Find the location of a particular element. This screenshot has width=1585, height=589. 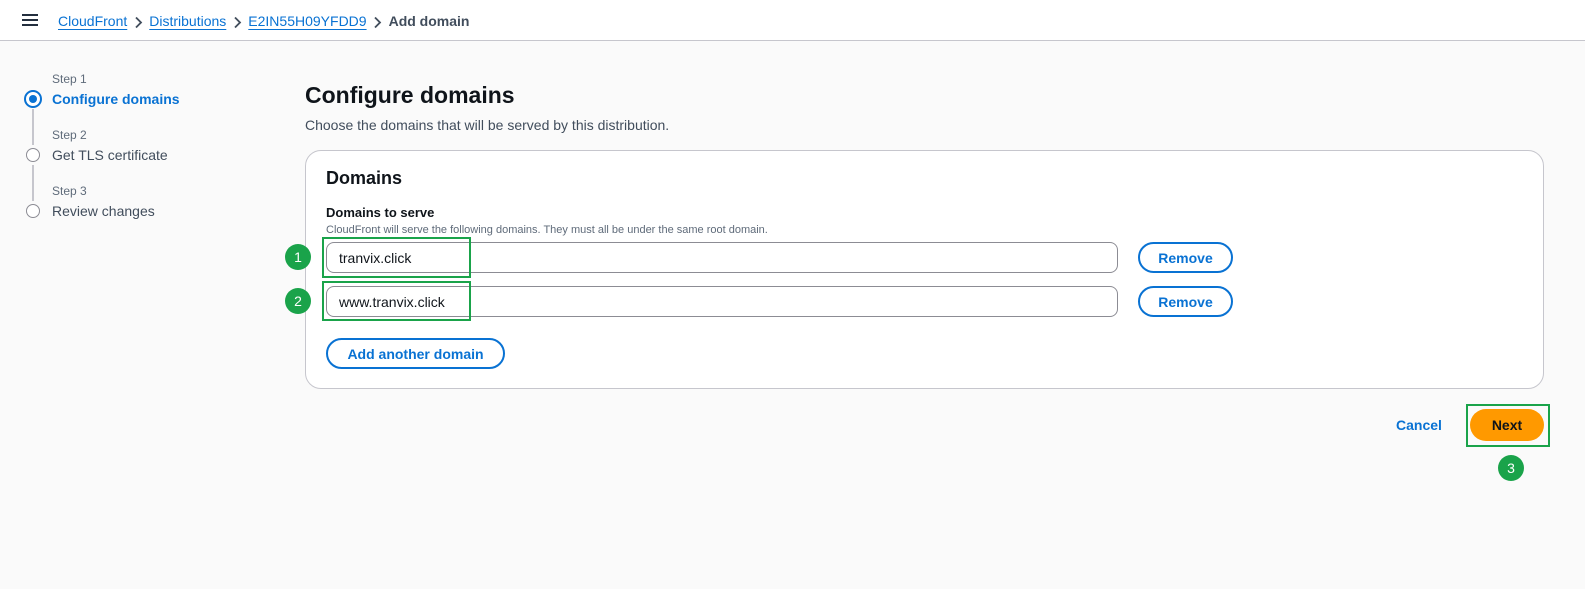

step-number: Step 1 is located at coordinates (69, 79).